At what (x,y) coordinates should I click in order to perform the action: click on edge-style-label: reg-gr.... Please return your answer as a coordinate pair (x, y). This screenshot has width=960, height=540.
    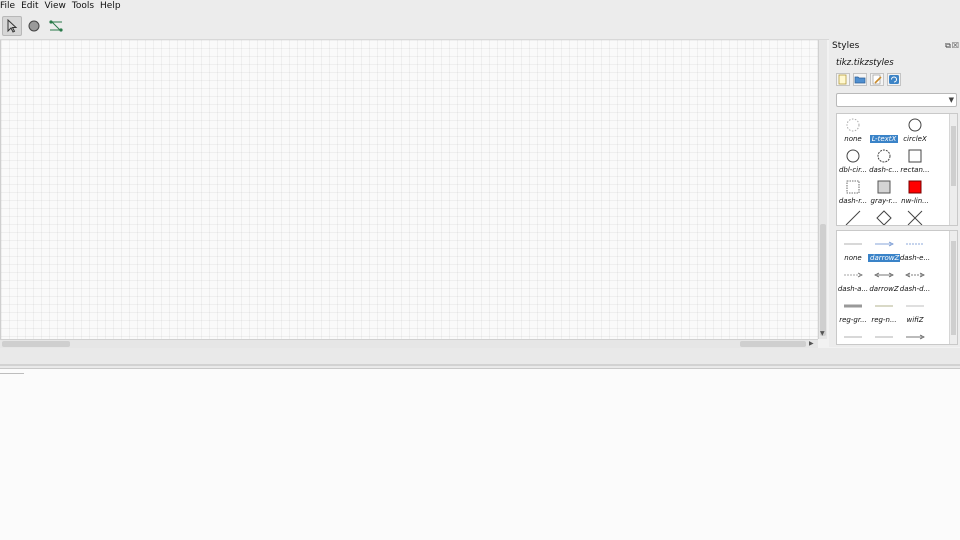
    Looking at the image, I should click on (853, 320).